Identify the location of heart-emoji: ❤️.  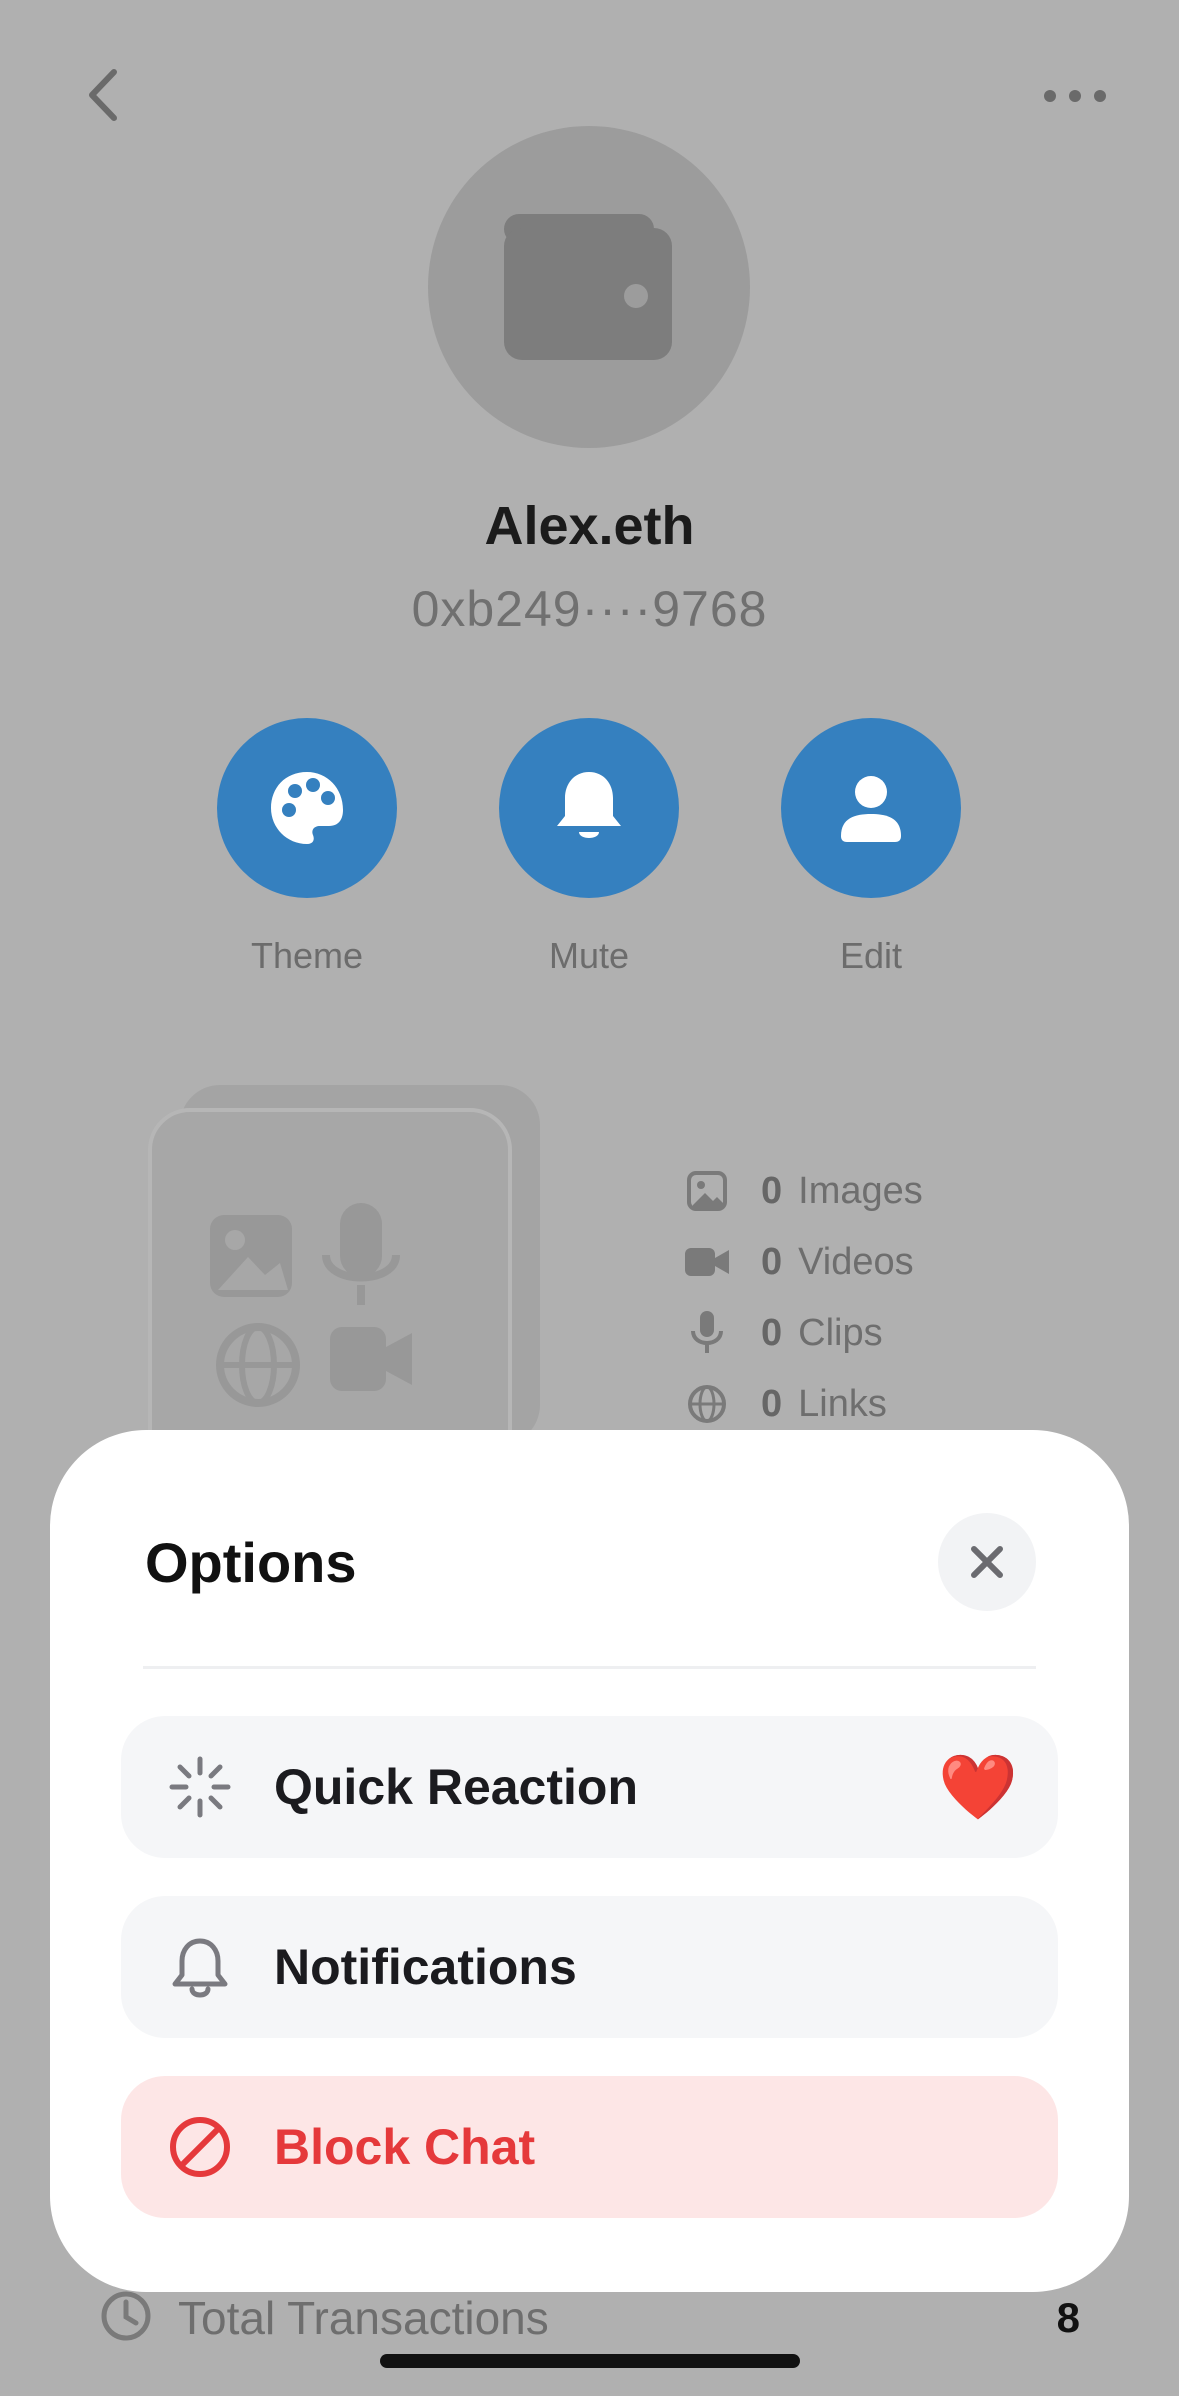
(978, 1786).